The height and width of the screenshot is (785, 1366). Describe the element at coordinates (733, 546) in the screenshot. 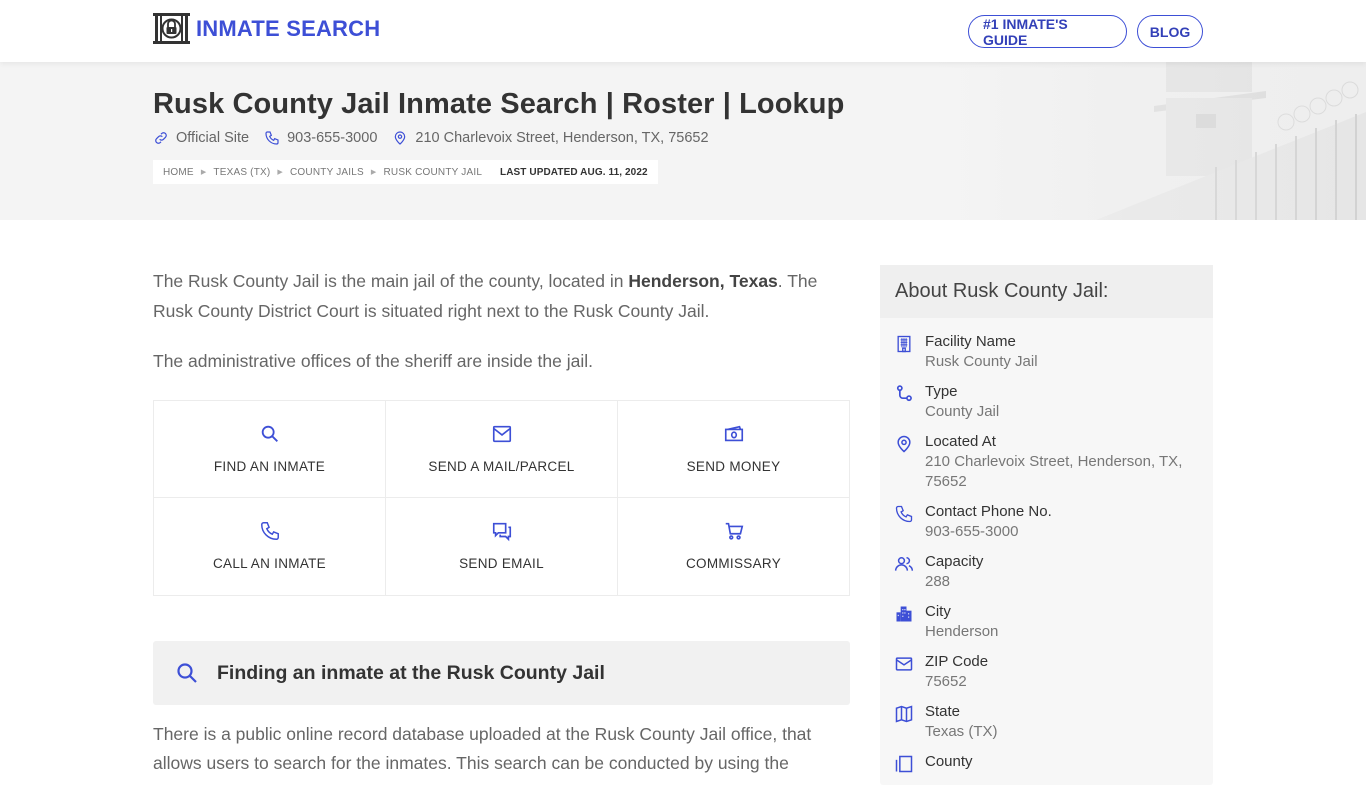

I see `commissary-action: COMMISSARY` at that location.